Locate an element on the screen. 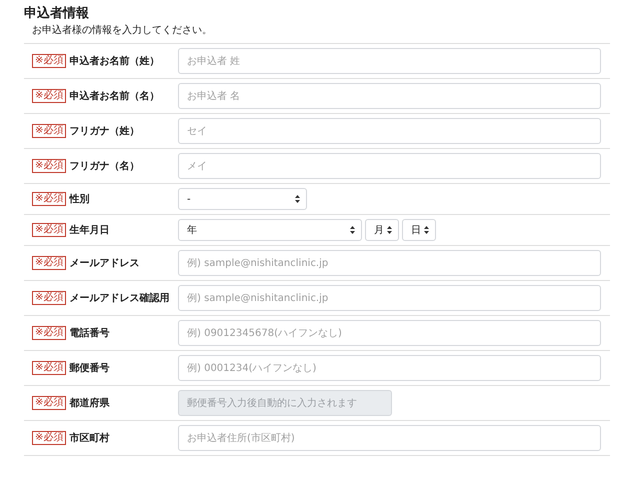  section-description: お申込者様の情報を入力してください。 is located at coordinates (122, 31).